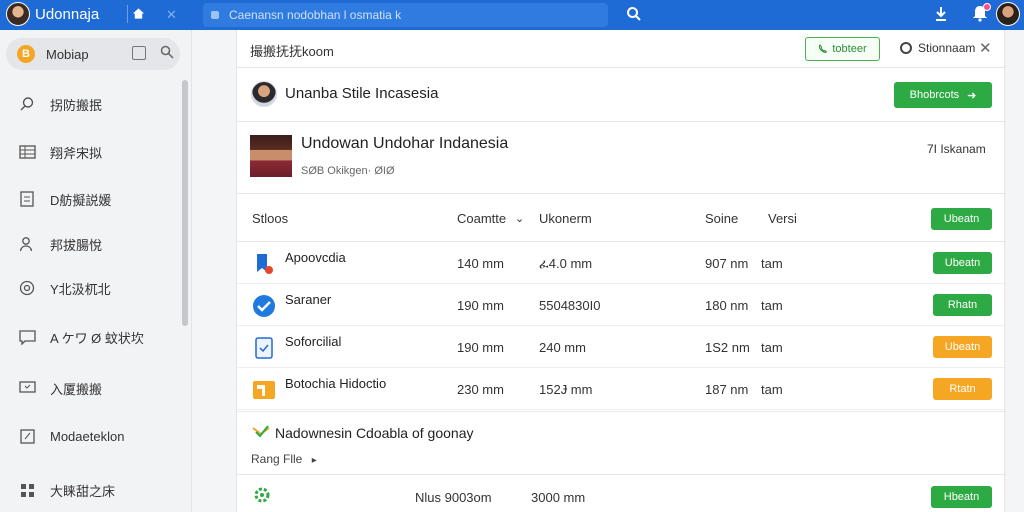 This screenshot has width=1024, height=512. Describe the element at coordinates (81, 200) in the screenshot. I see `sidebar-item-label: D舫擬説媛` at that location.